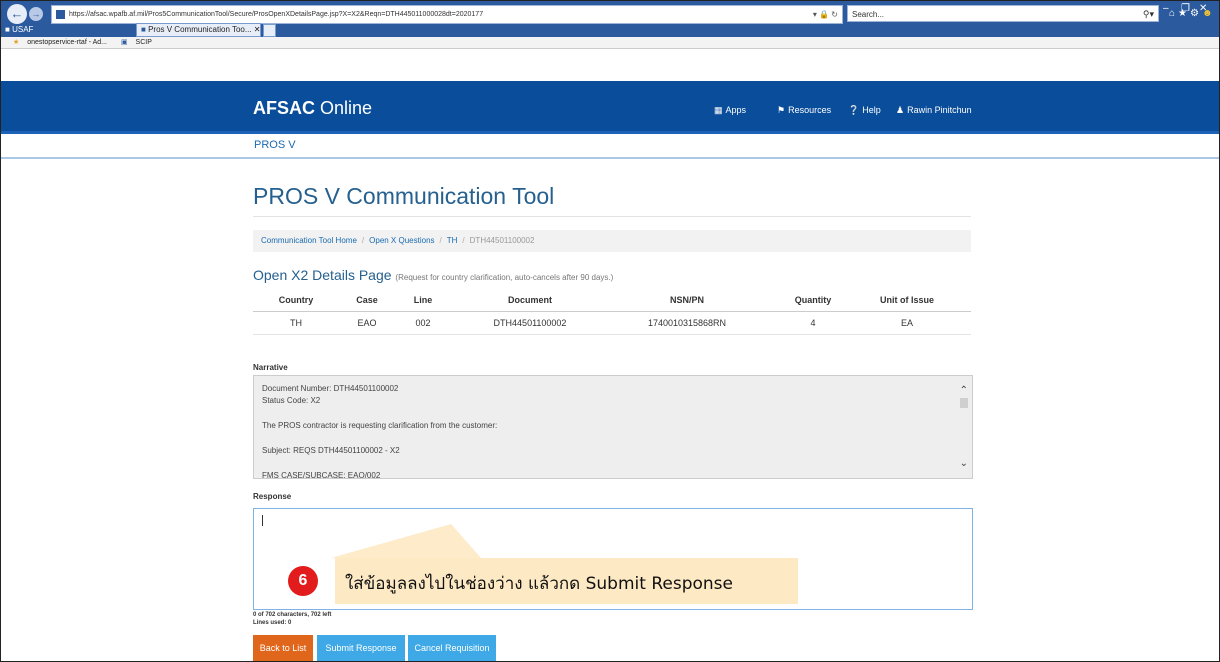 The width and height of the screenshot is (1220, 662). Describe the element at coordinates (367, 300) in the screenshot. I see `col-case: Case` at that location.